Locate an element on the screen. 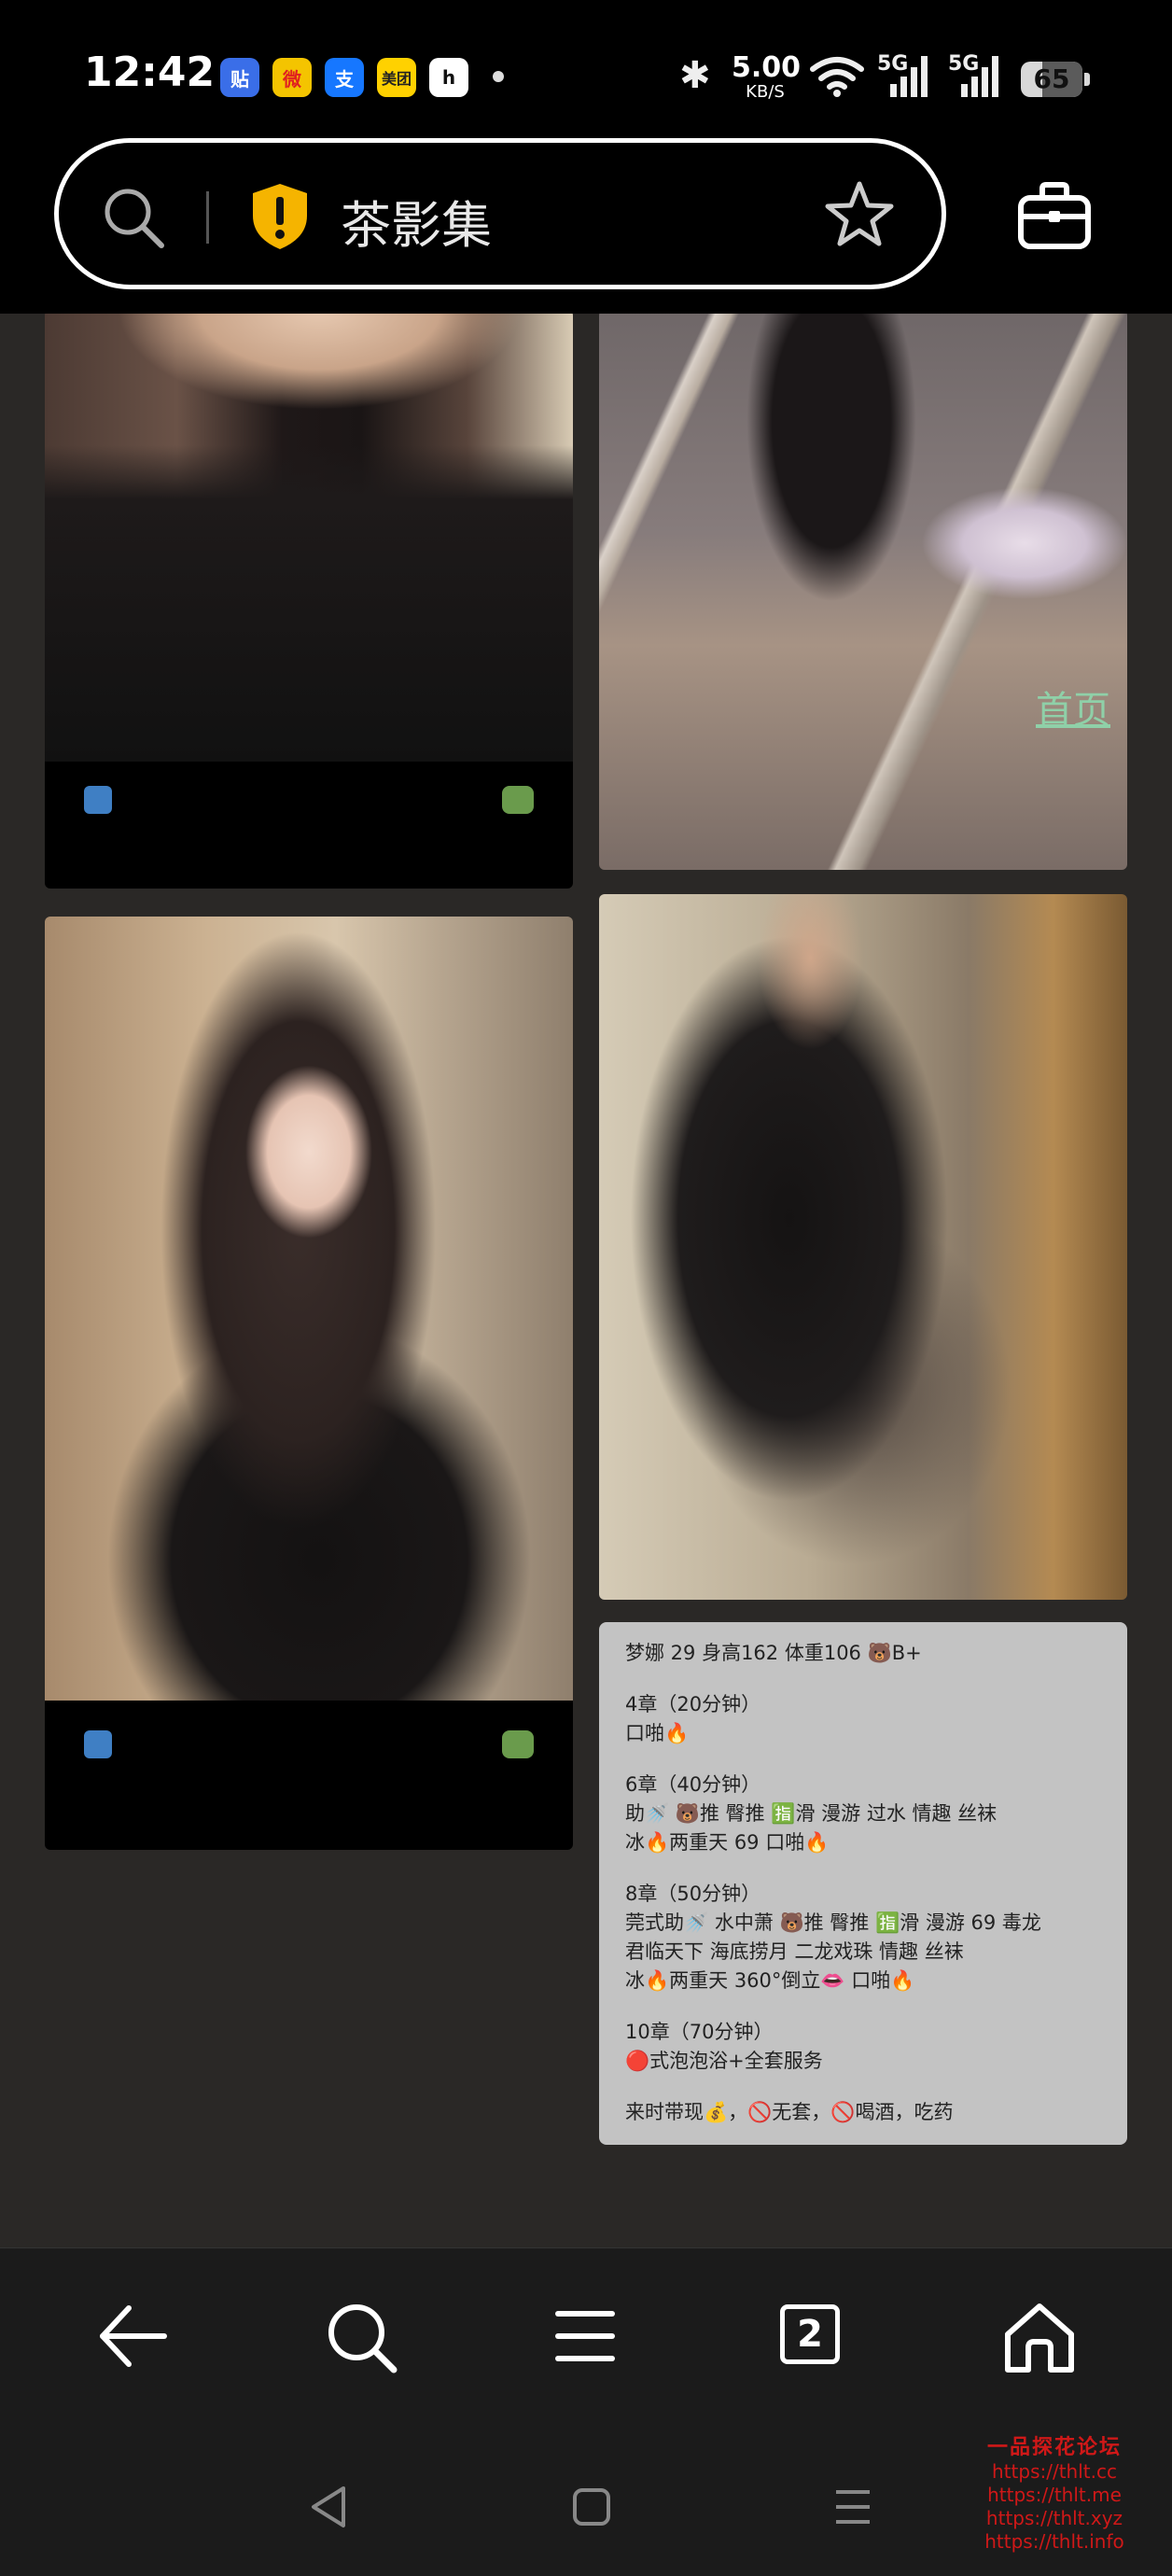 This screenshot has height=2576, width=1172. service-package-line: 🔴式泡泡浴+全套服务 is located at coordinates (724, 2061).